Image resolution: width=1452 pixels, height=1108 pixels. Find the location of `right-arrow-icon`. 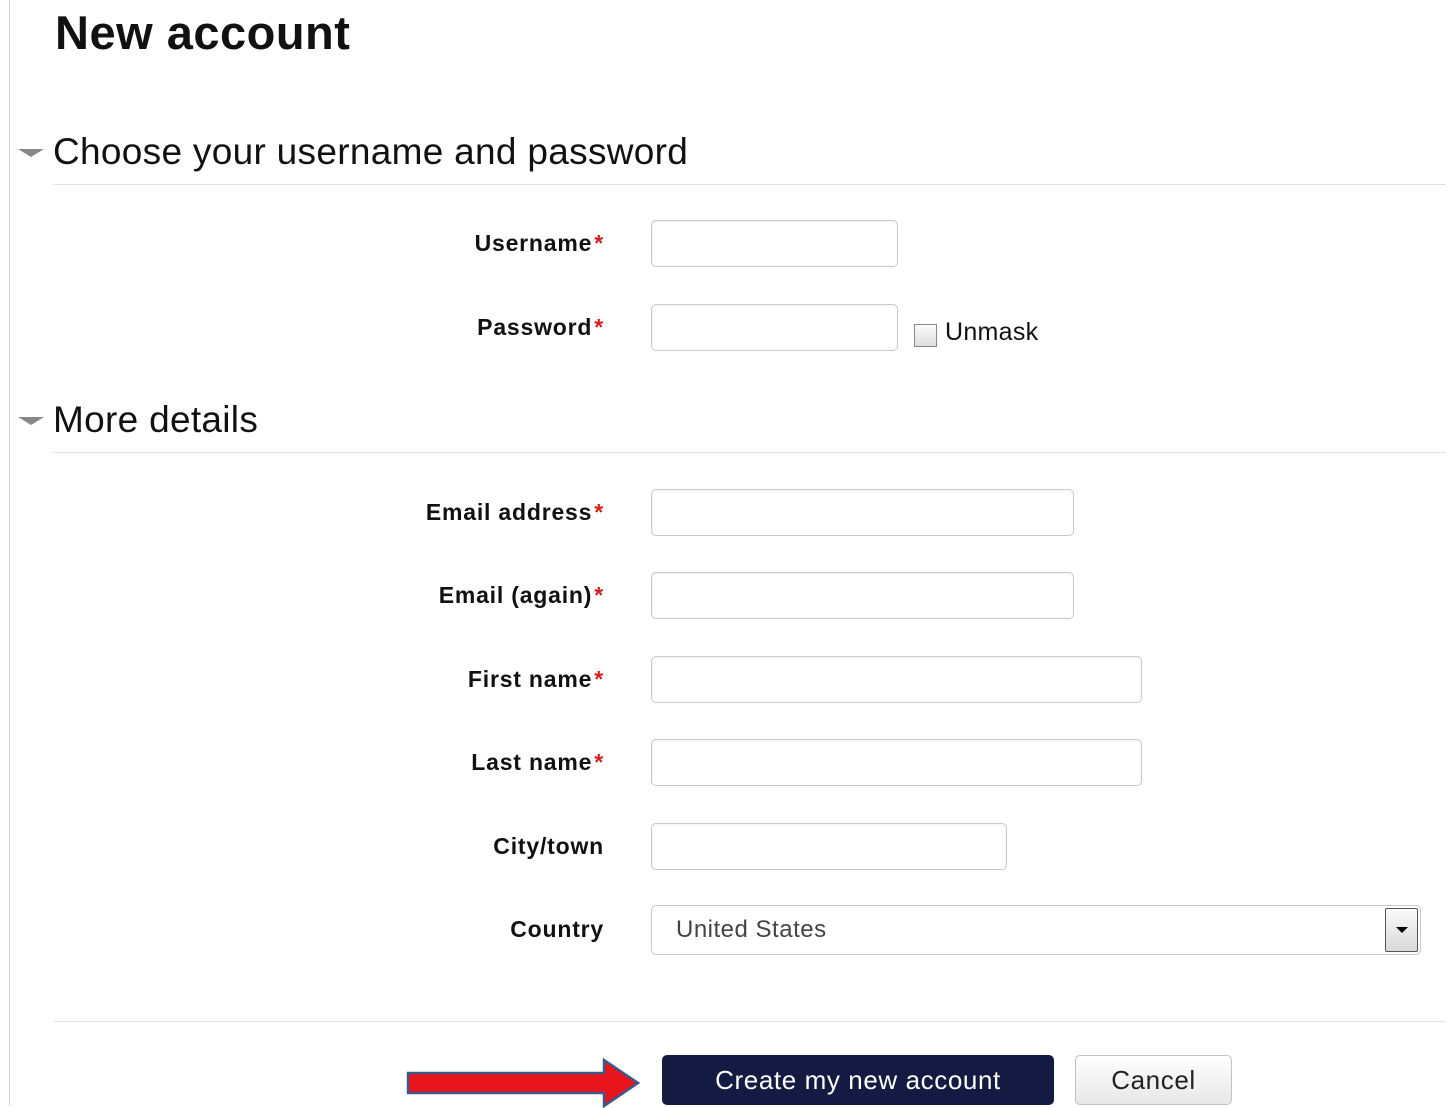

right-arrow-icon is located at coordinates (523, 1083).